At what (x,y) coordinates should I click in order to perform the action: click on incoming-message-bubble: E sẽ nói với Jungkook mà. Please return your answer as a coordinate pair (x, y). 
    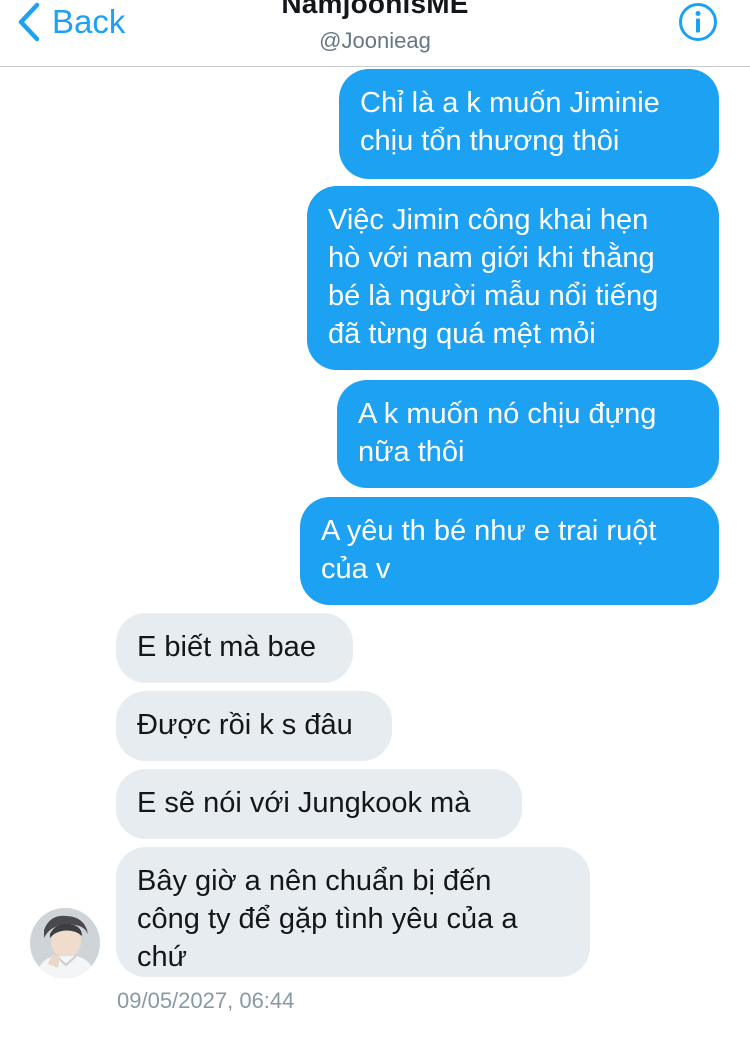
    Looking at the image, I should click on (319, 804).